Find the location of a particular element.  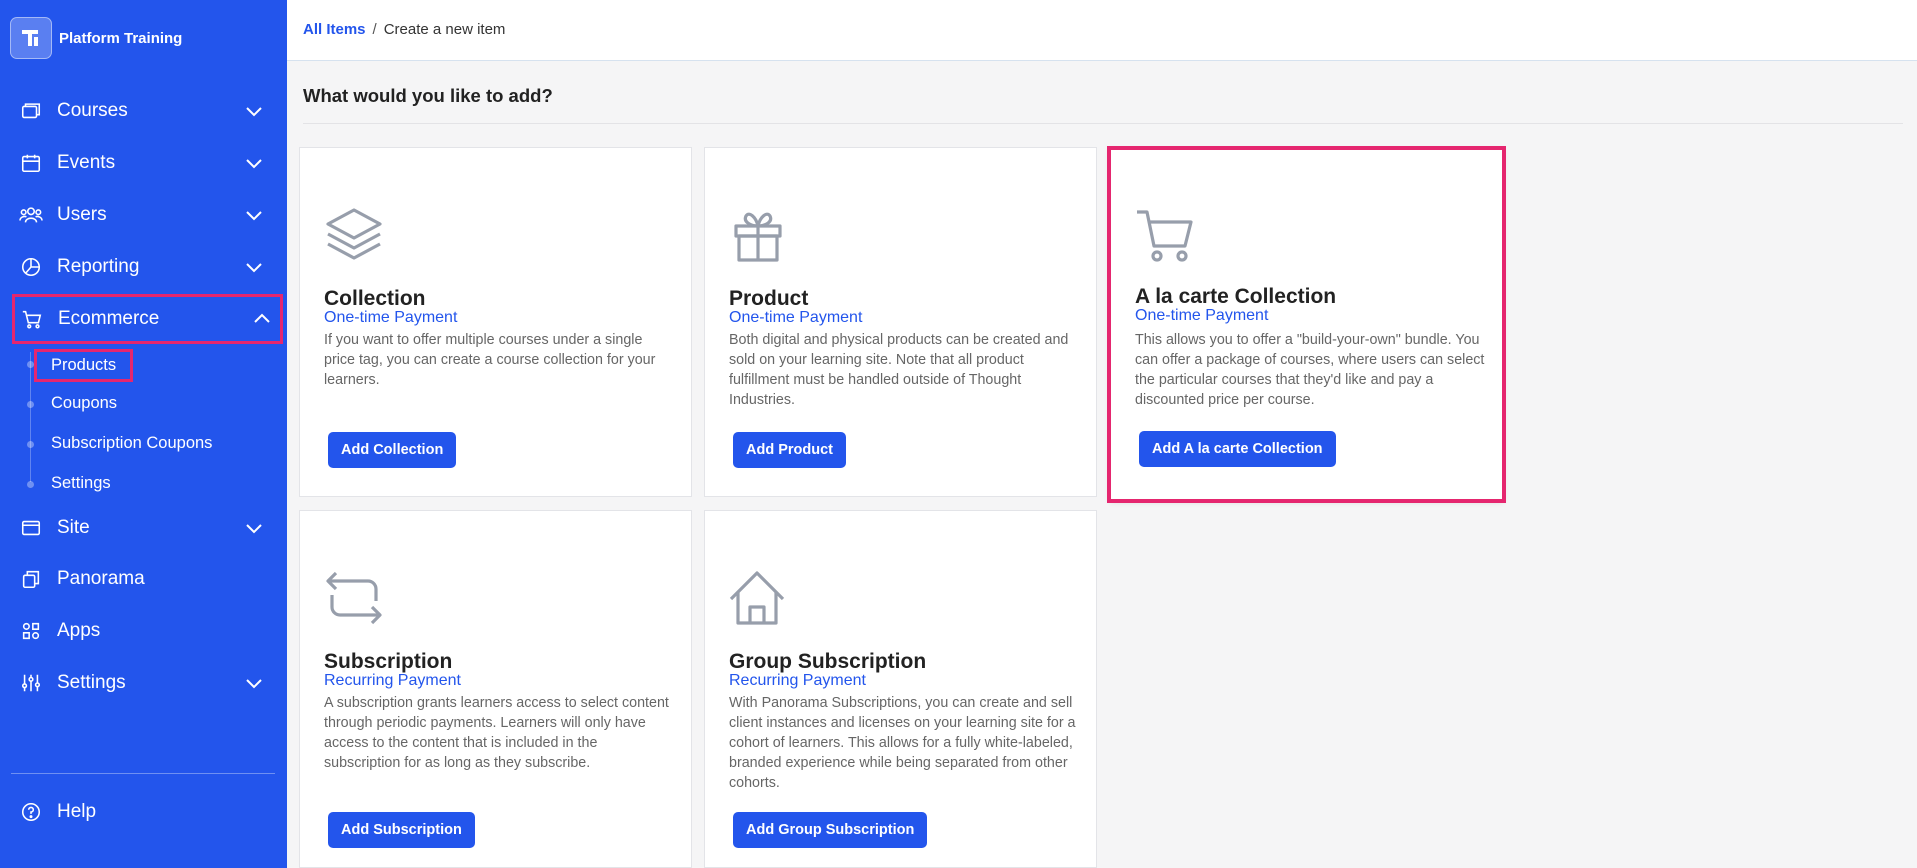

sidebar-subitem-subscription-coupons: Subscription Coupons is located at coordinates (131, 443).